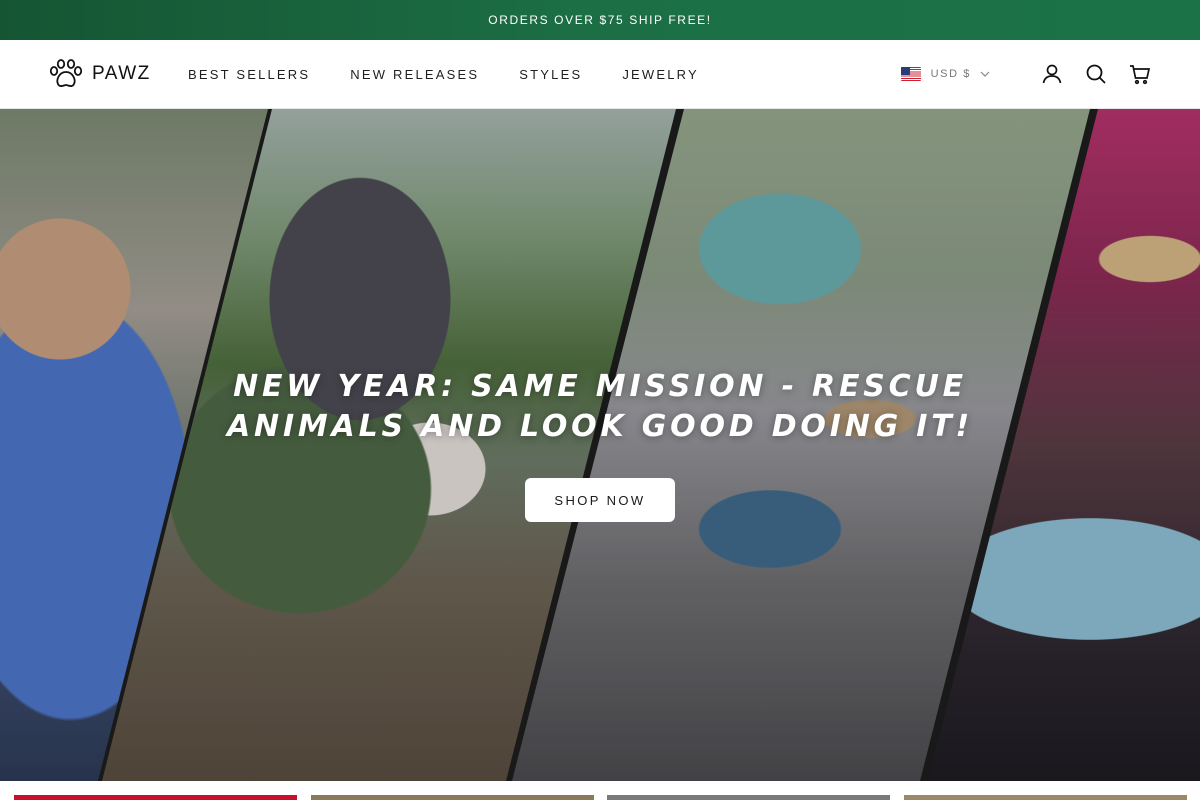 This screenshot has width=1200, height=800. I want to click on logo: PAWZ, so click(99, 74).